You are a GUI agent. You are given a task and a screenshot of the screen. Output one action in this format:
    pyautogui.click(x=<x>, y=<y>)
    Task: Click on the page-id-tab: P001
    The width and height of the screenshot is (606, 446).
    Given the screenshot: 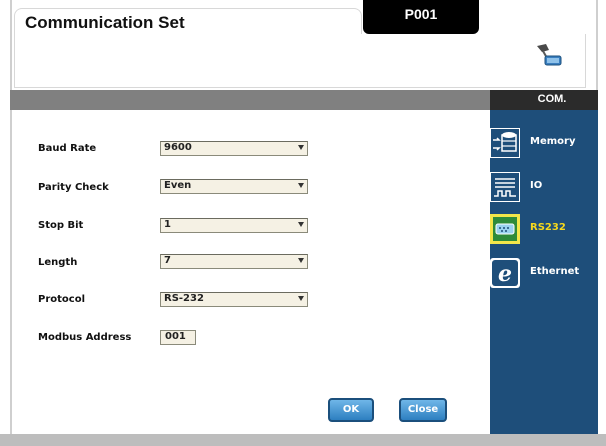 What is the action you would take?
    pyautogui.click(x=421, y=17)
    